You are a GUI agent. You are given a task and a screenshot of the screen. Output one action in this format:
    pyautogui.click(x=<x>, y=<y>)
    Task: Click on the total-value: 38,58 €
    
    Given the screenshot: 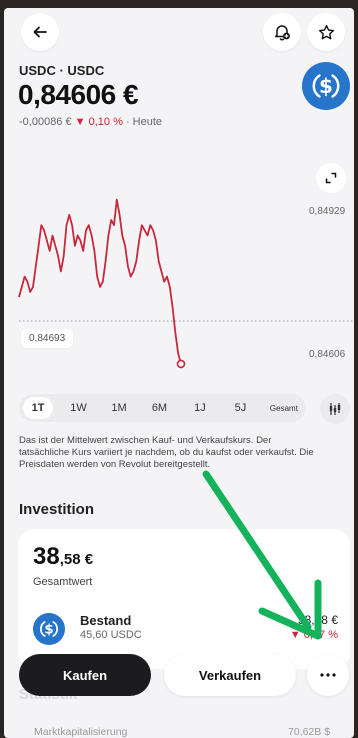 What is the action you would take?
    pyautogui.click(x=63, y=557)
    